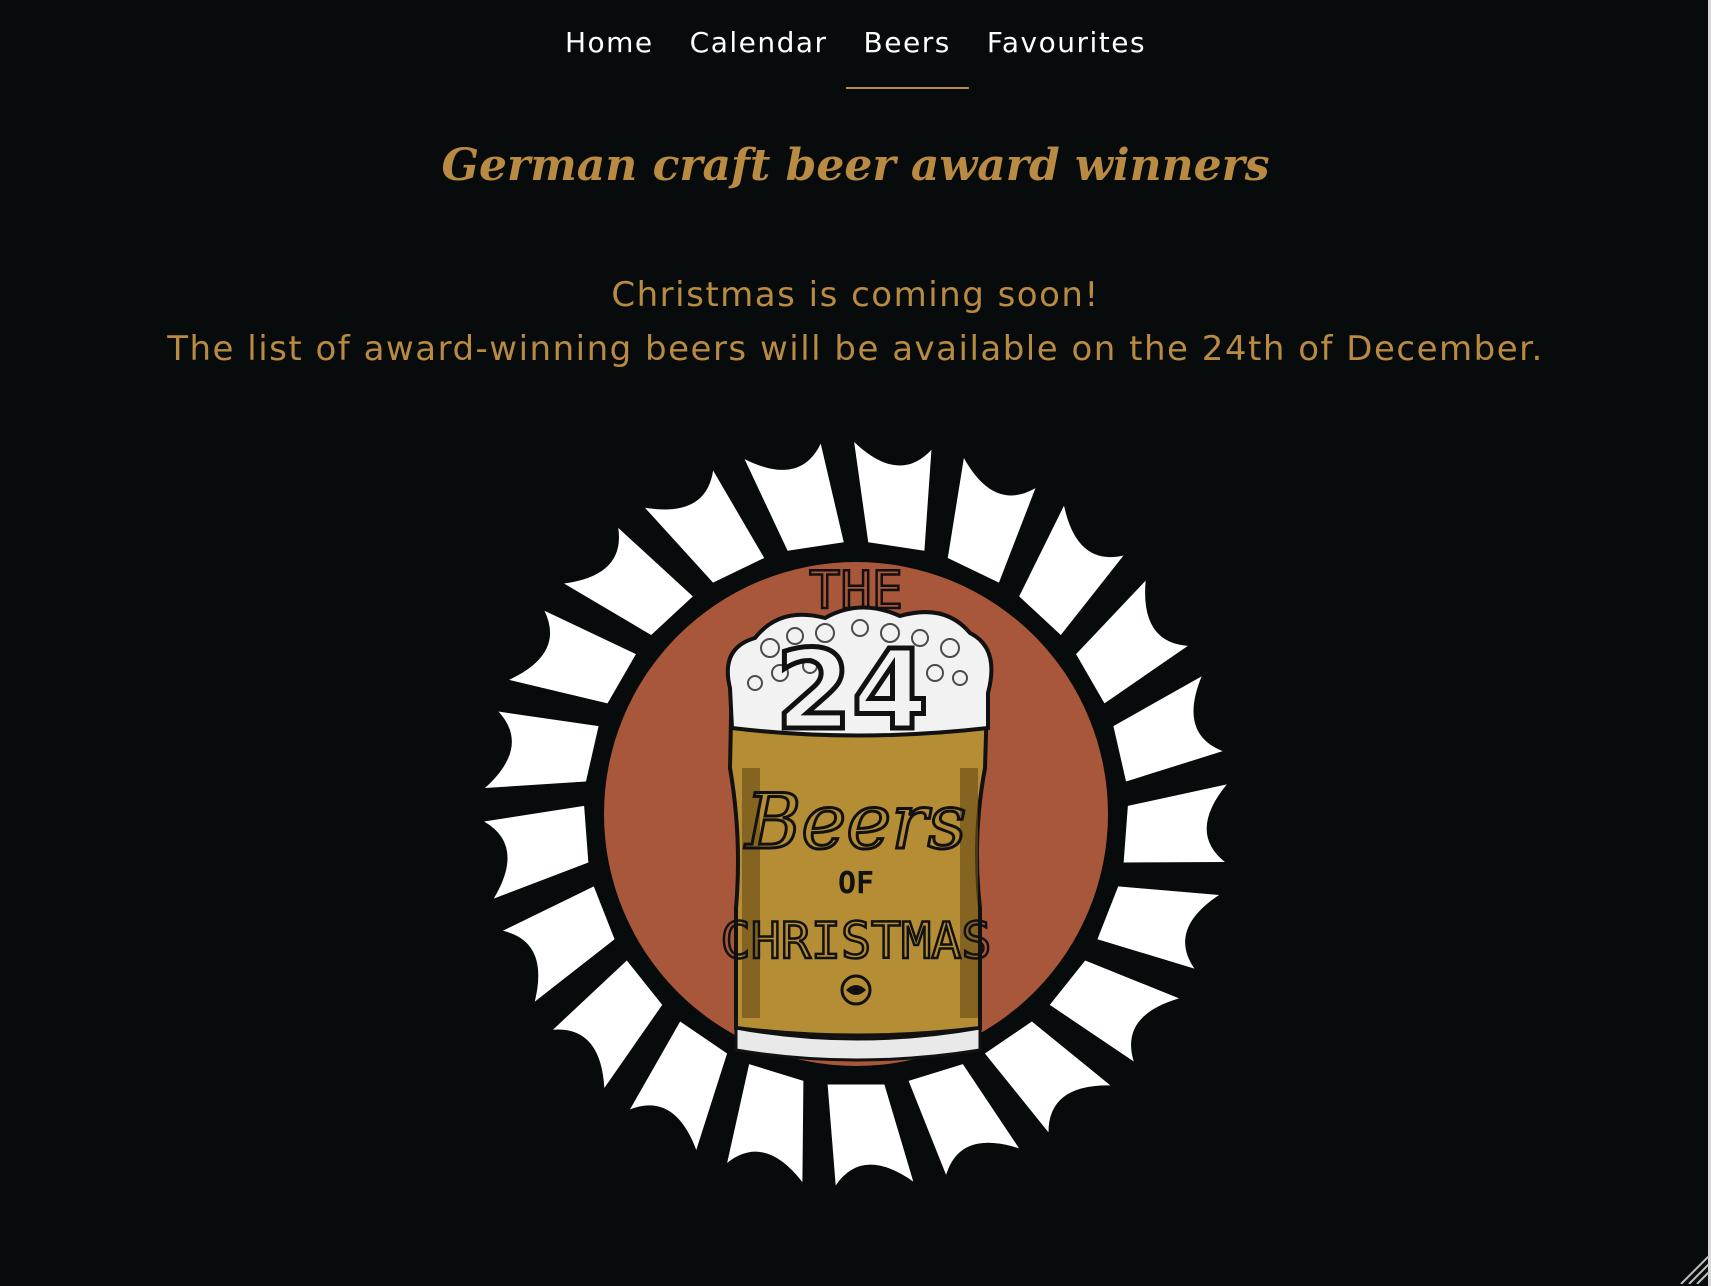 The width and height of the screenshot is (1711, 1286). What do you see at coordinates (851, 690) in the screenshot?
I see `logo-text-number: 24` at bounding box center [851, 690].